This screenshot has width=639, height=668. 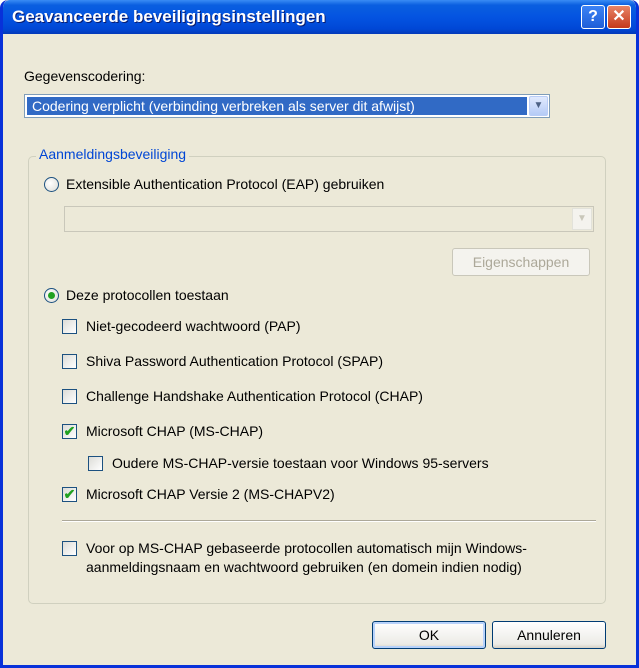 I want to click on close-button: ✕, so click(x=619, y=17).